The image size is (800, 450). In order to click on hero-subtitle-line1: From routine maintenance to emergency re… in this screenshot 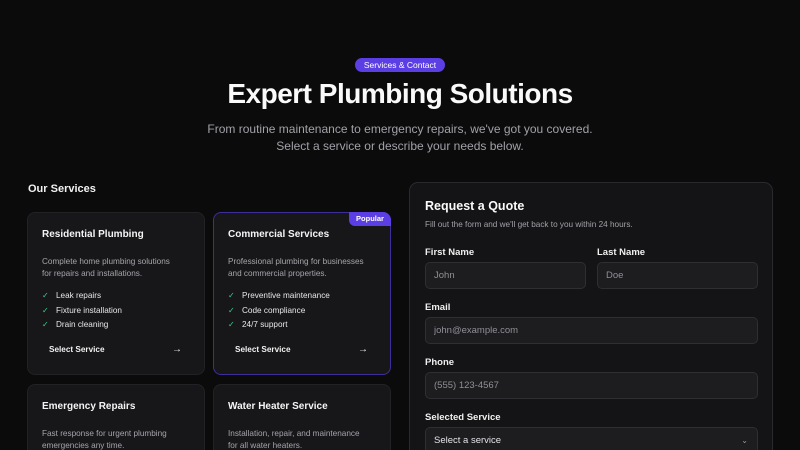, I will do `click(400, 129)`.